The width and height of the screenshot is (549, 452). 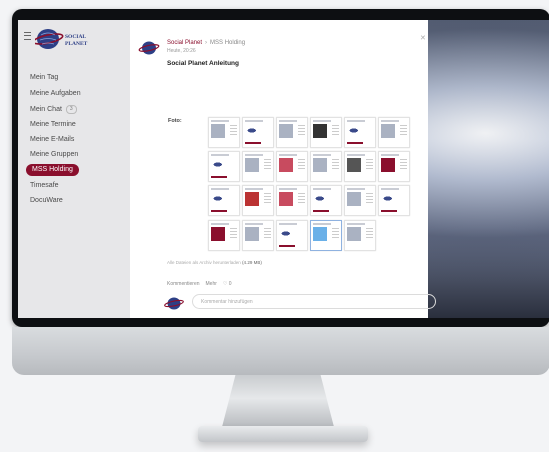 What do you see at coordinates (46, 201) in the screenshot?
I see `sidebar-item-docuware: DocuWare` at bounding box center [46, 201].